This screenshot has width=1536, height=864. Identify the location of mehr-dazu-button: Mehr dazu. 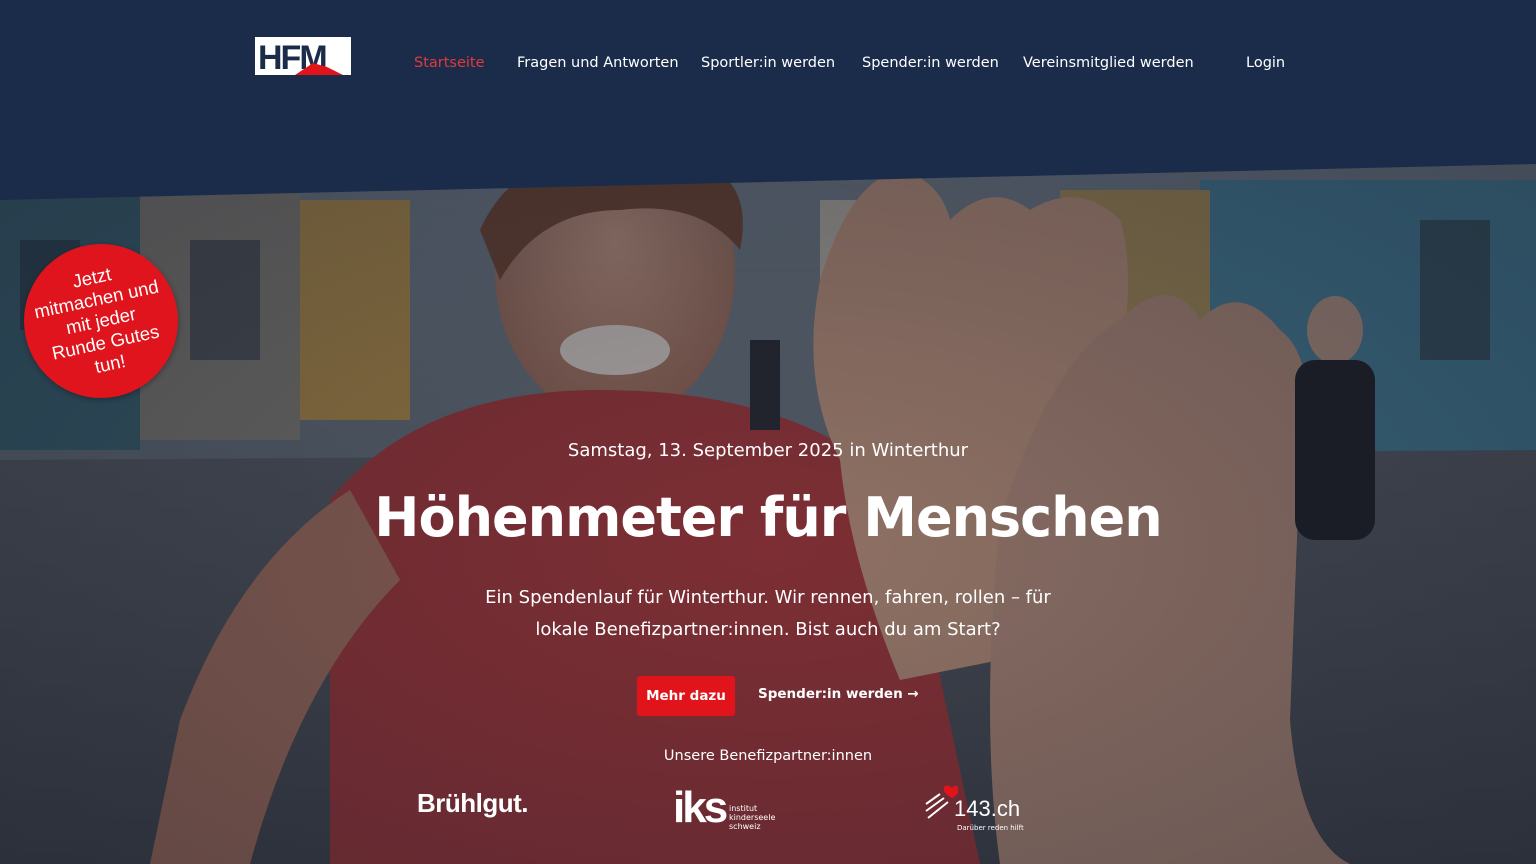
(686, 696).